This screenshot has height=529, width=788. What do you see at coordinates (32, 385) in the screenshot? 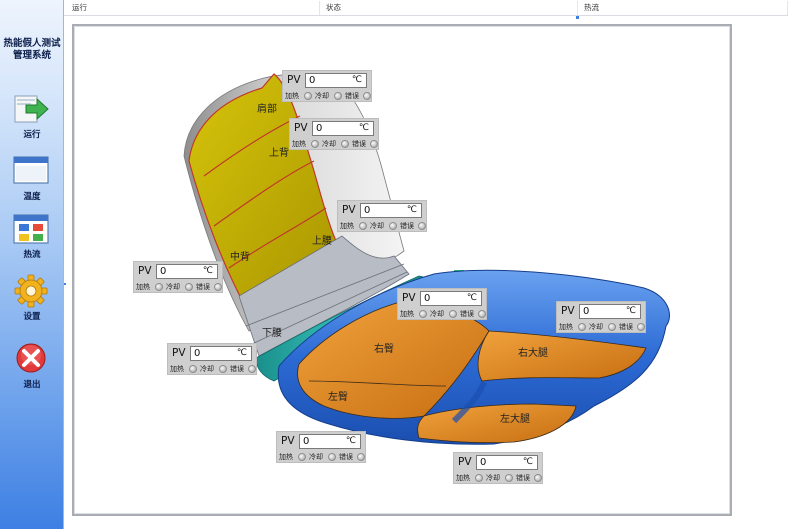
I see `sidebar-item-label: 退出` at bounding box center [32, 385].